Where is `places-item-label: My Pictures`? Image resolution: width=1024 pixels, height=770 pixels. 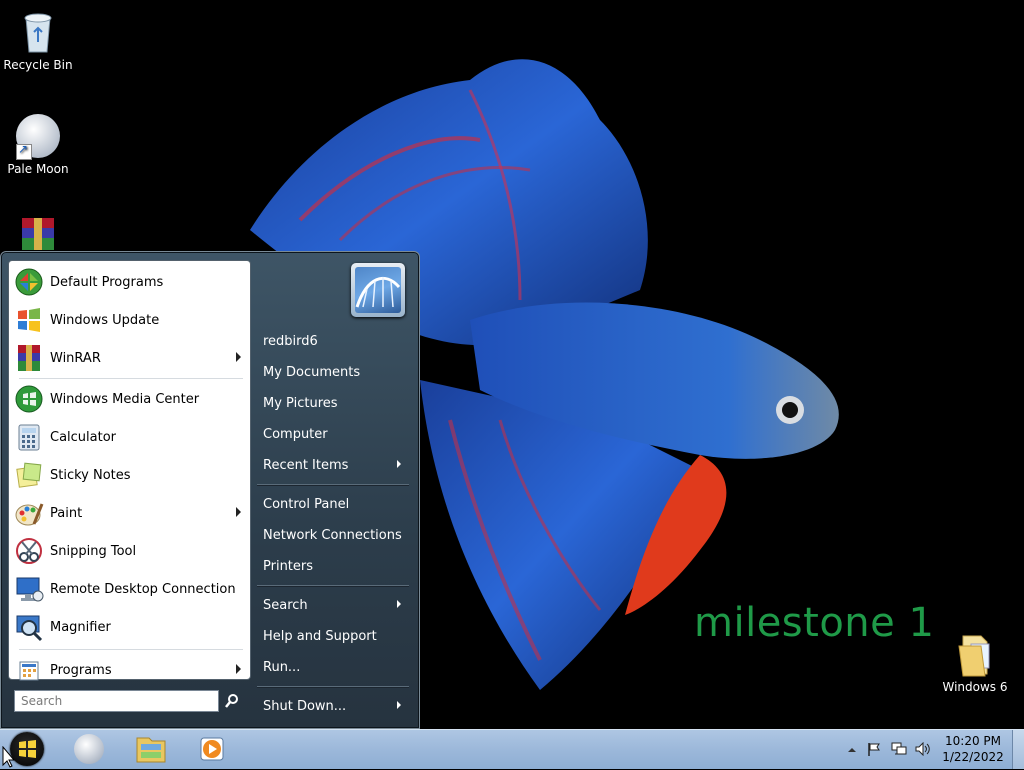 places-item-label: My Pictures is located at coordinates (300, 403).